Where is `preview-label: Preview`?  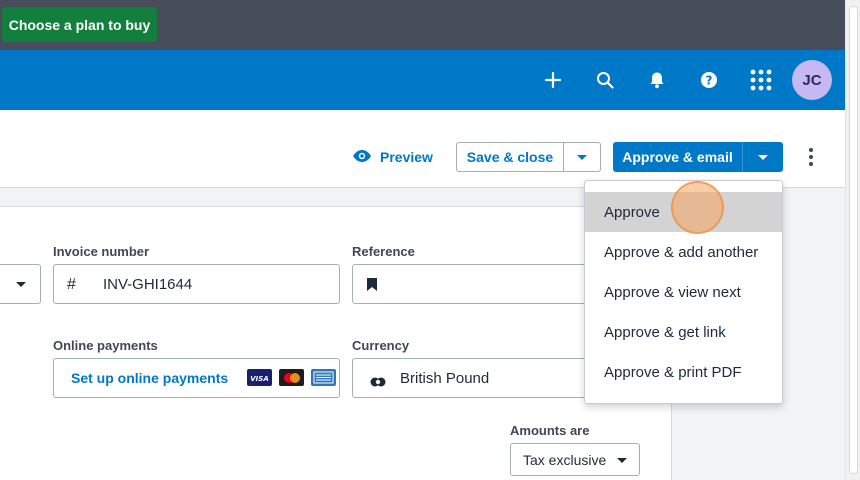
preview-label: Preview is located at coordinates (406, 157).